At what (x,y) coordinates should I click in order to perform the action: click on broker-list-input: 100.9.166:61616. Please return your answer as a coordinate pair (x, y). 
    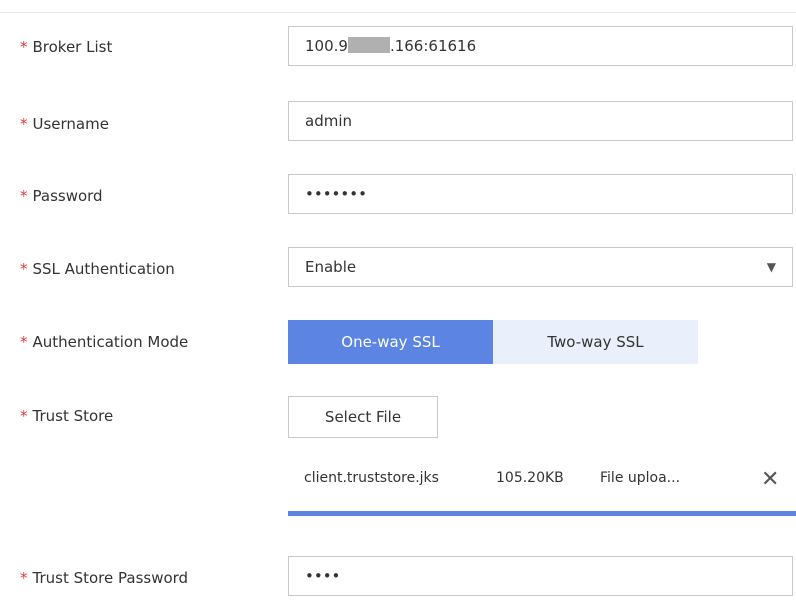
    Looking at the image, I should click on (540, 46).